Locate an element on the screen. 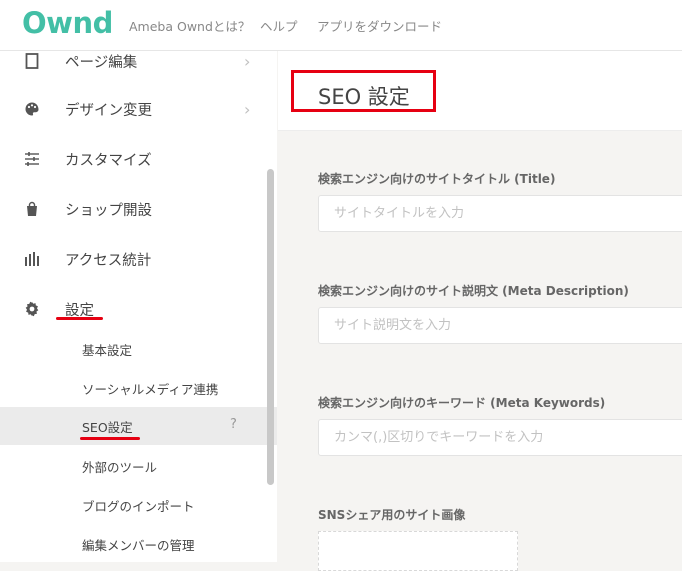 This screenshot has width=682, height=571. nav-help-link: ヘルプ is located at coordinates (279, 25).